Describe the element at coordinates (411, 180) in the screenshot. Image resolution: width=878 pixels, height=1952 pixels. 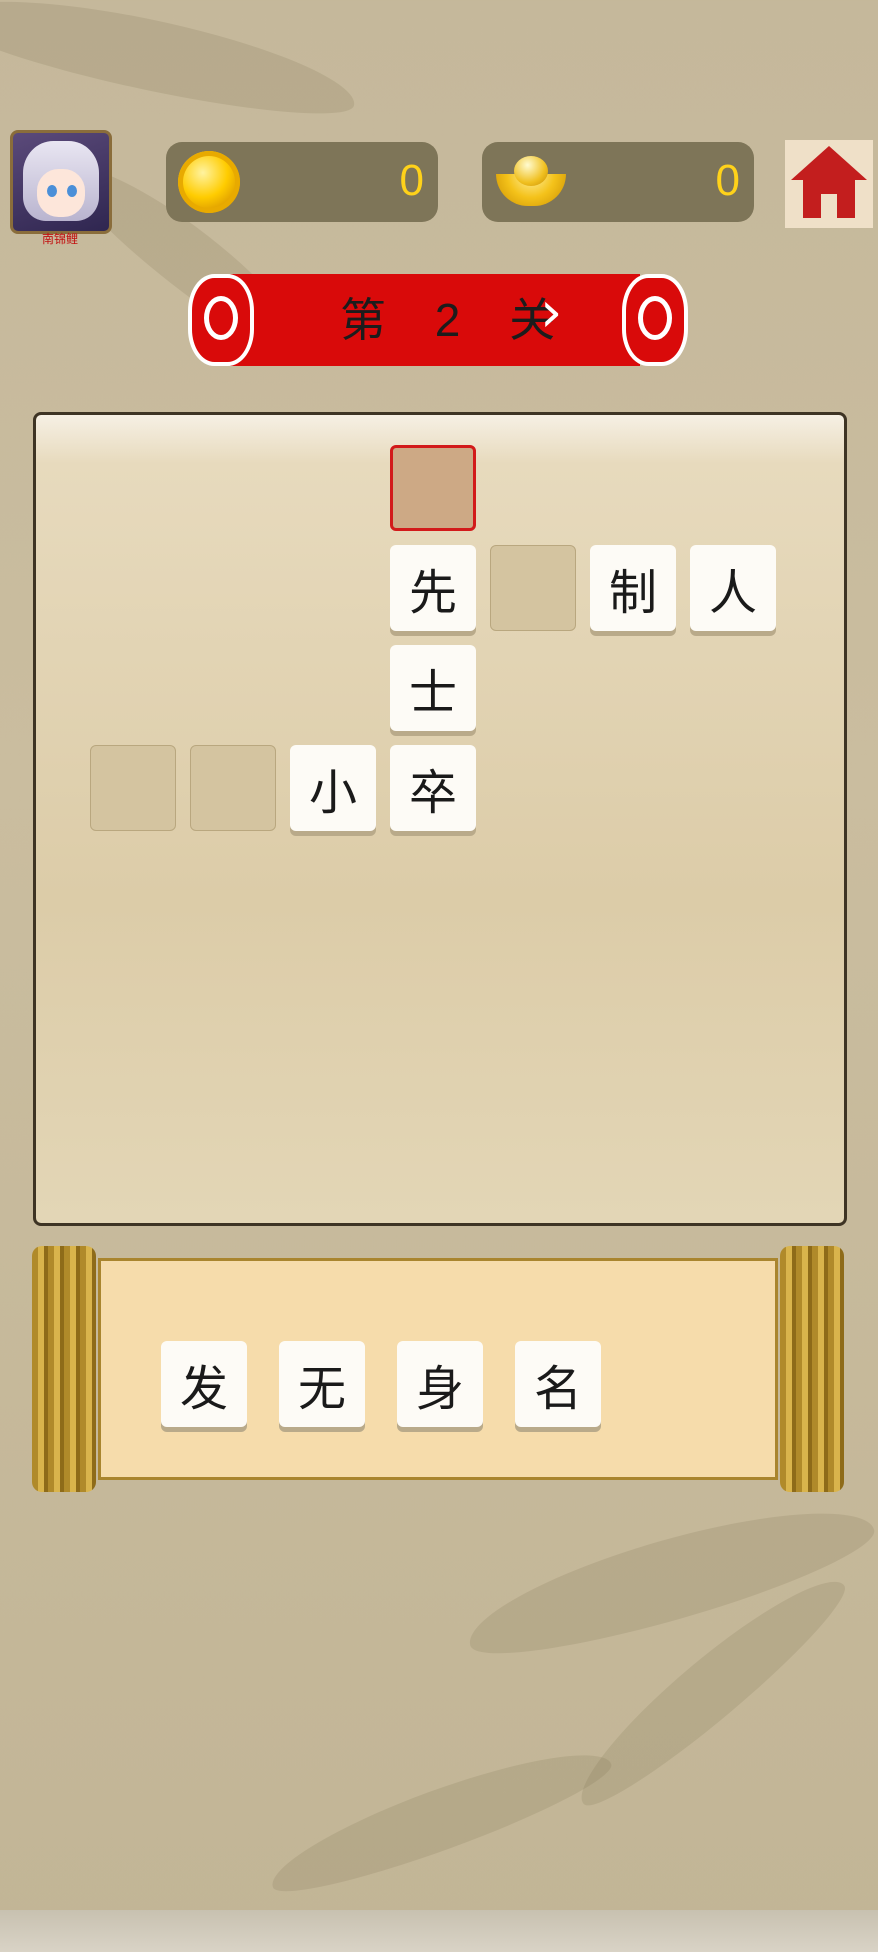
I see `coin-count: 0` at that location.